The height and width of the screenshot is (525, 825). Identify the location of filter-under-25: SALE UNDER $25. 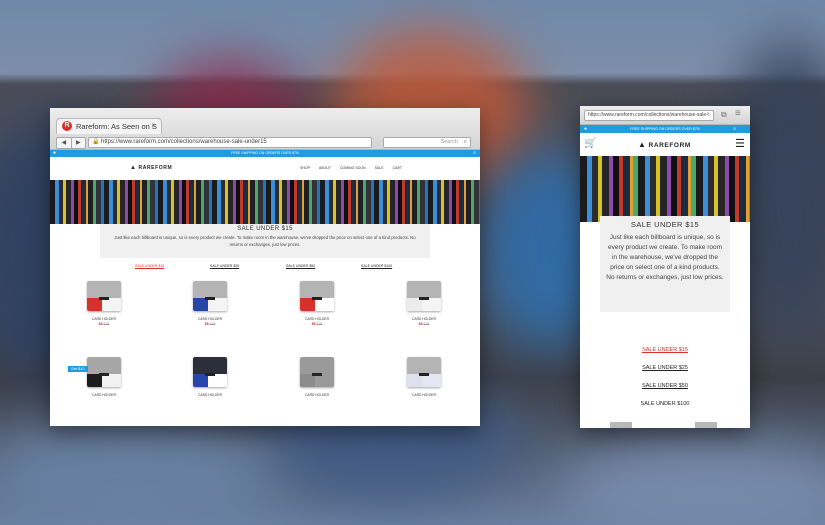
(224, 266).